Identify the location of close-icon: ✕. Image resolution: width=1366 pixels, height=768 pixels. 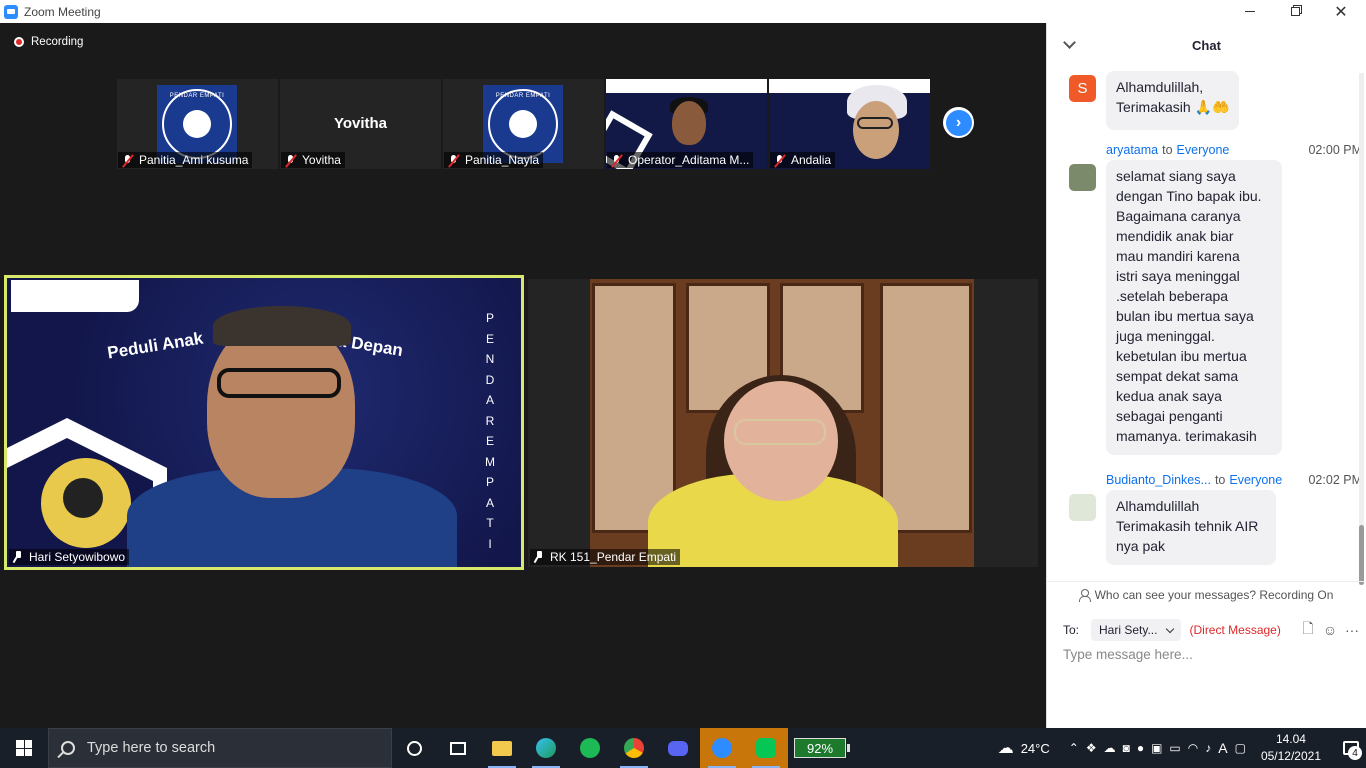
(1341, 12).